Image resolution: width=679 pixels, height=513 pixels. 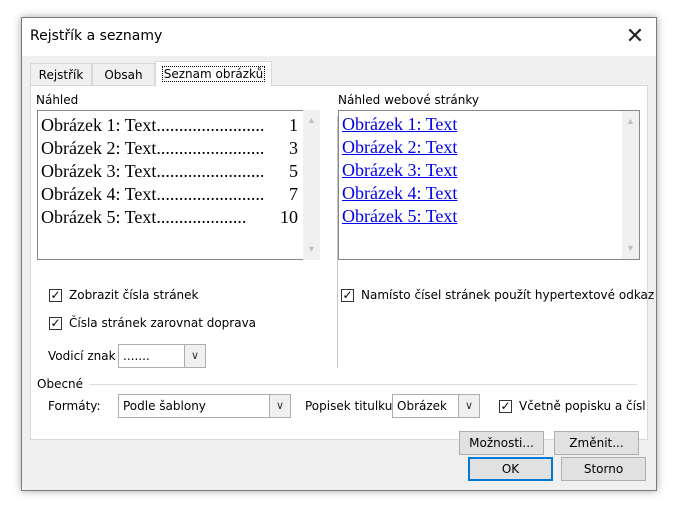 What do you see at coordinates (293, 125) in the screenshot?
I see `preview-item-page: 1` at bounding box center [293, 125].